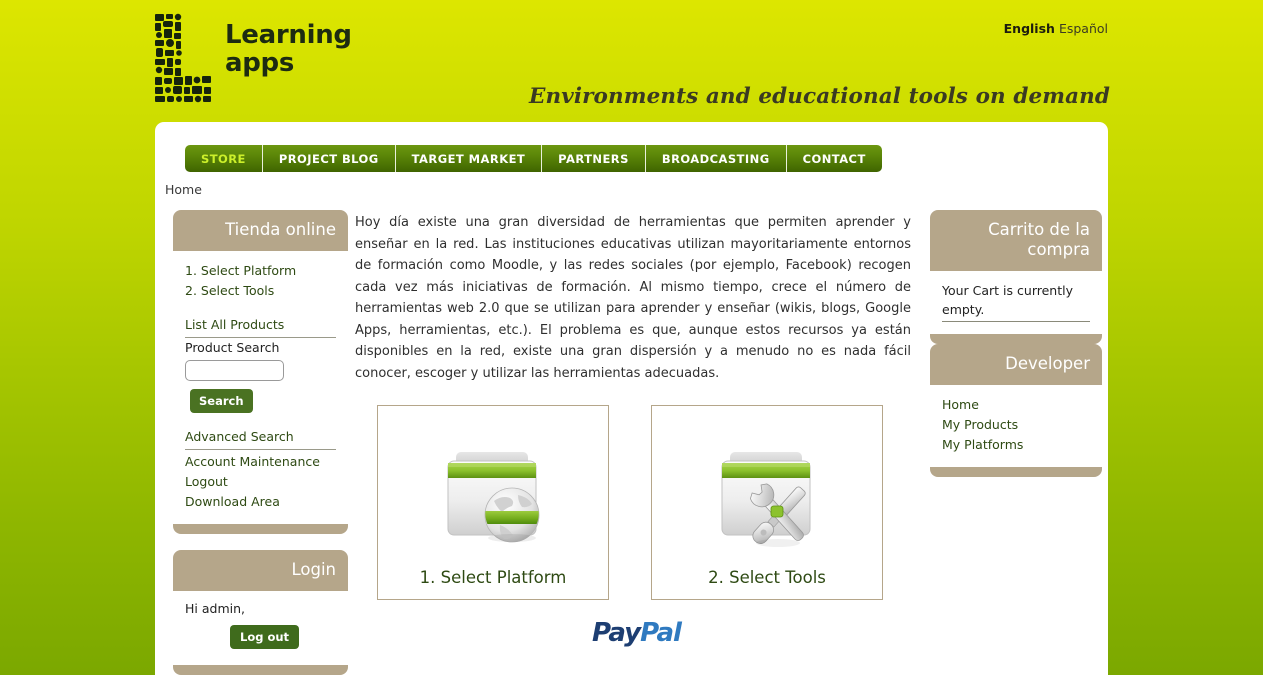 The width and height of the screenshot is (1263, 675). I want to click on card-select-platform: 1. Select Platform, so click(493, 502).